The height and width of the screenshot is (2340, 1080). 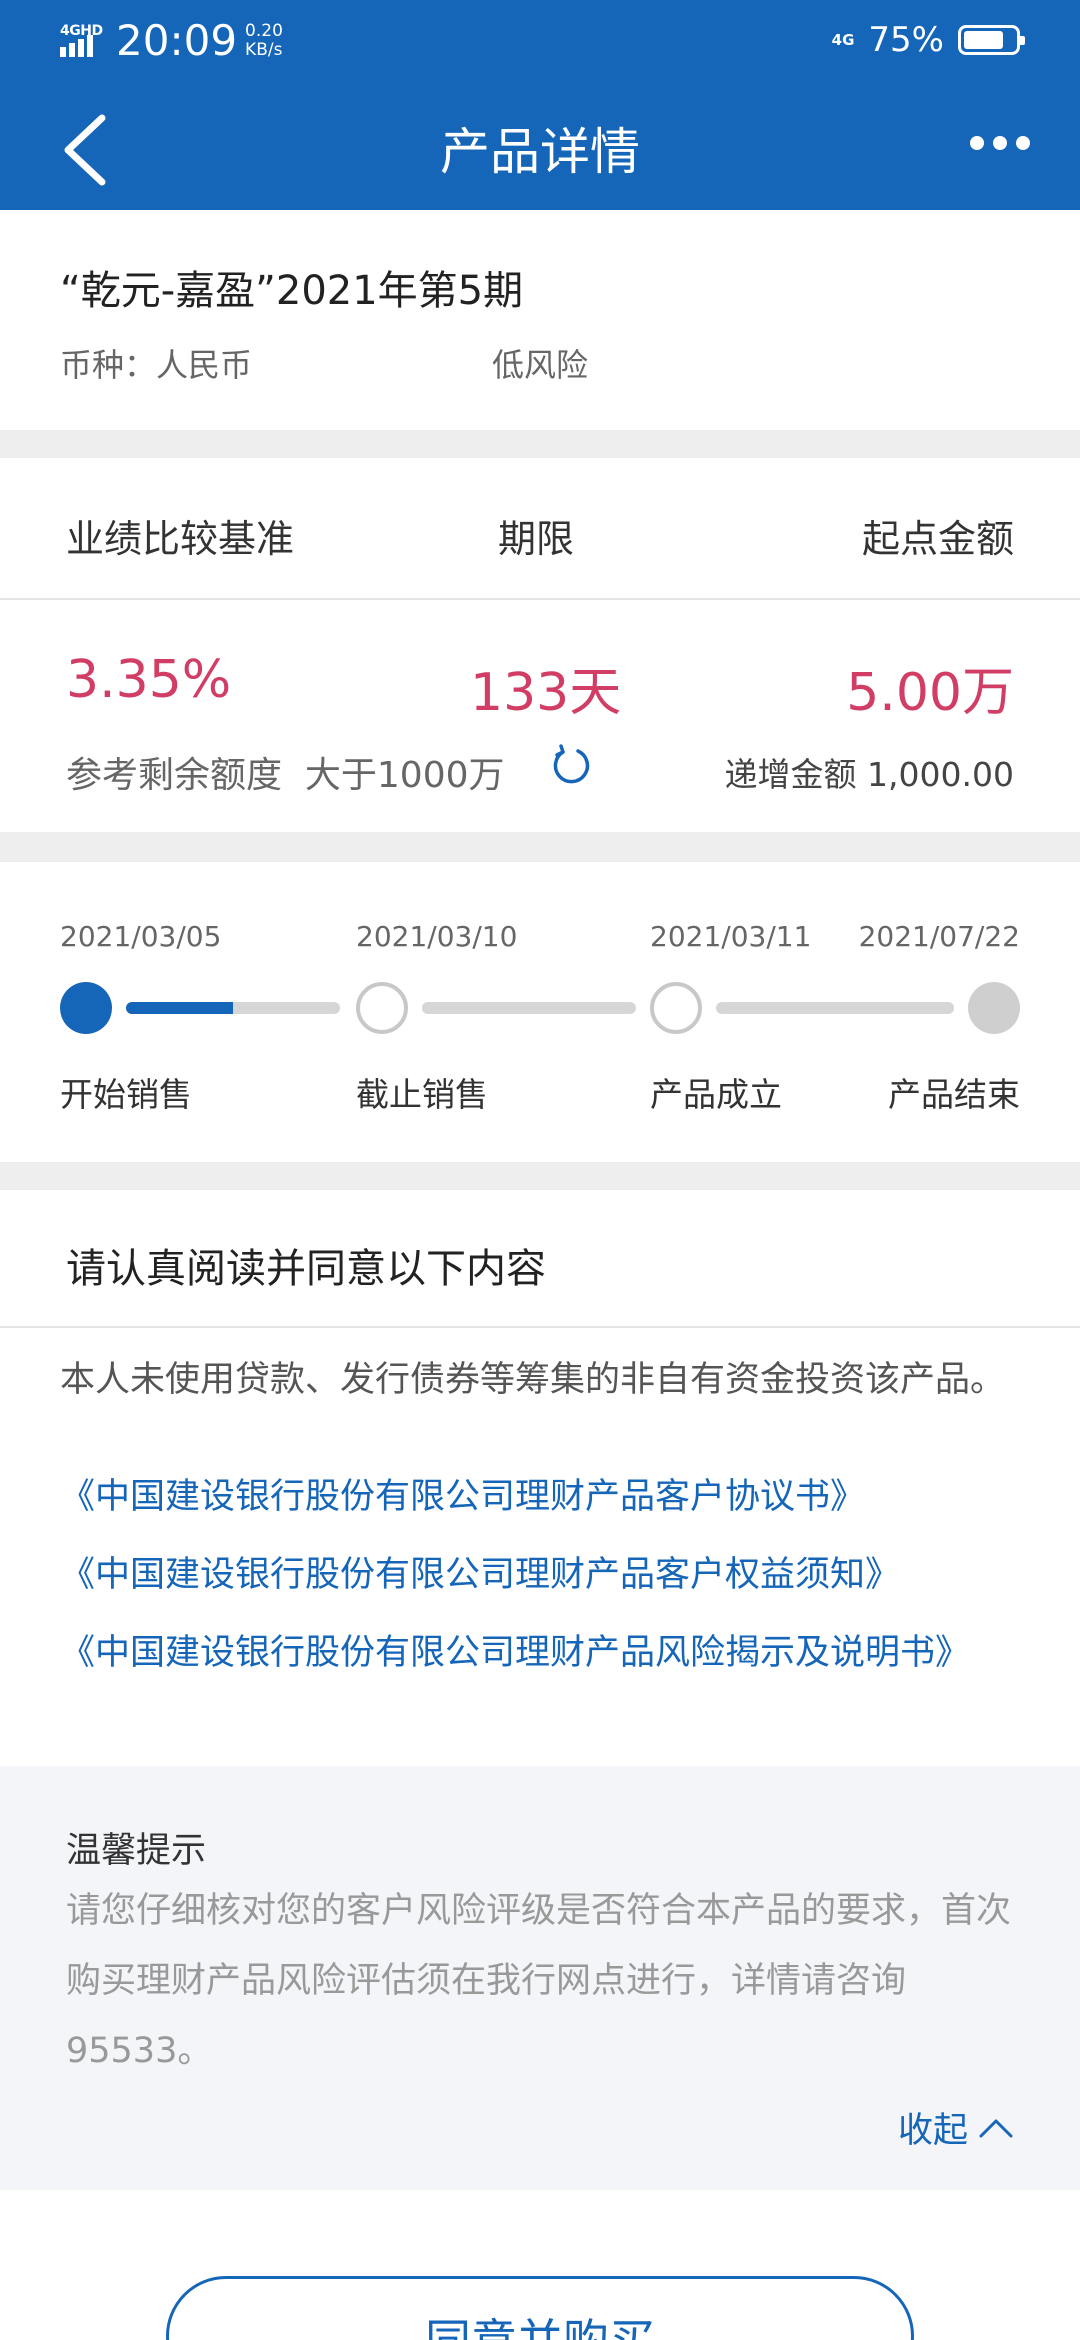 What do you see at coordinates (1000, 143) in the screenshot?
I see `more-horizontal-icon` at bounding box center [1000, 143].